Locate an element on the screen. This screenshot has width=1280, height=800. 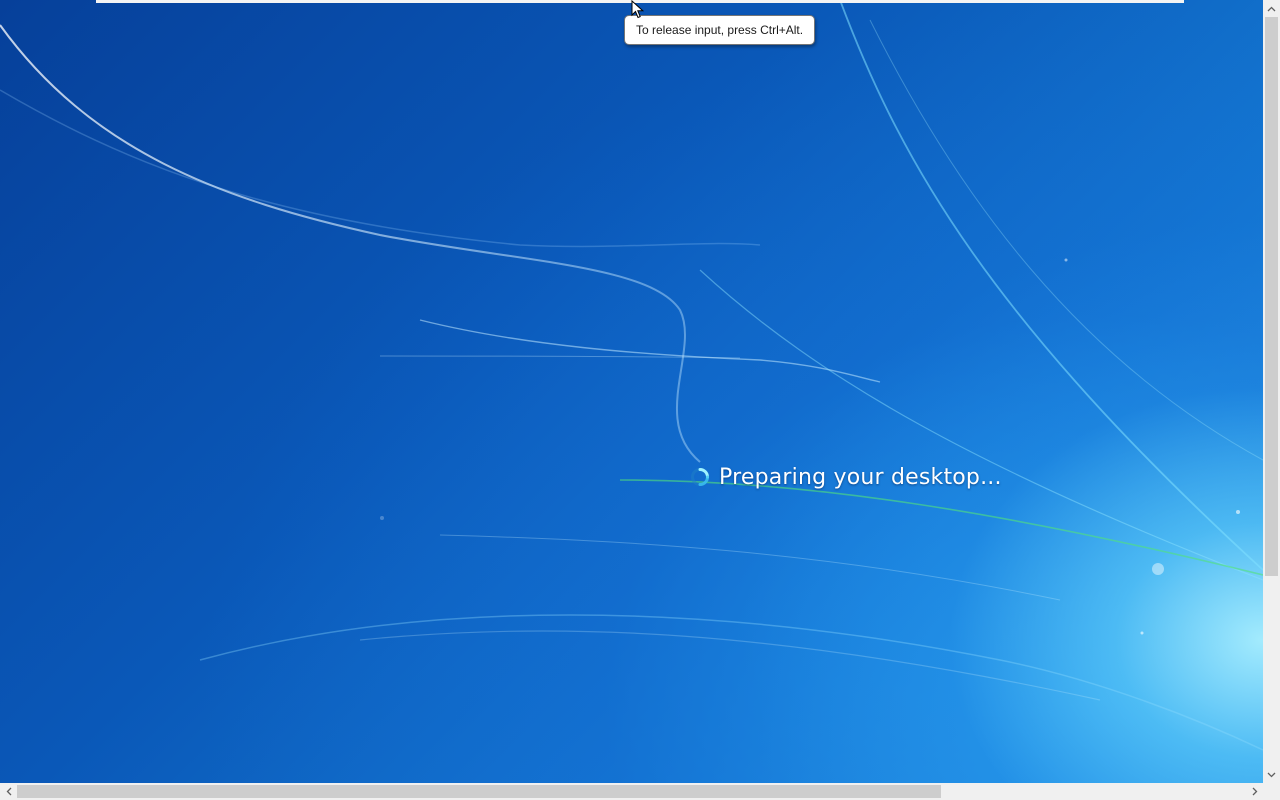
busy-spinner-icon is located at coordinates (700, 477).